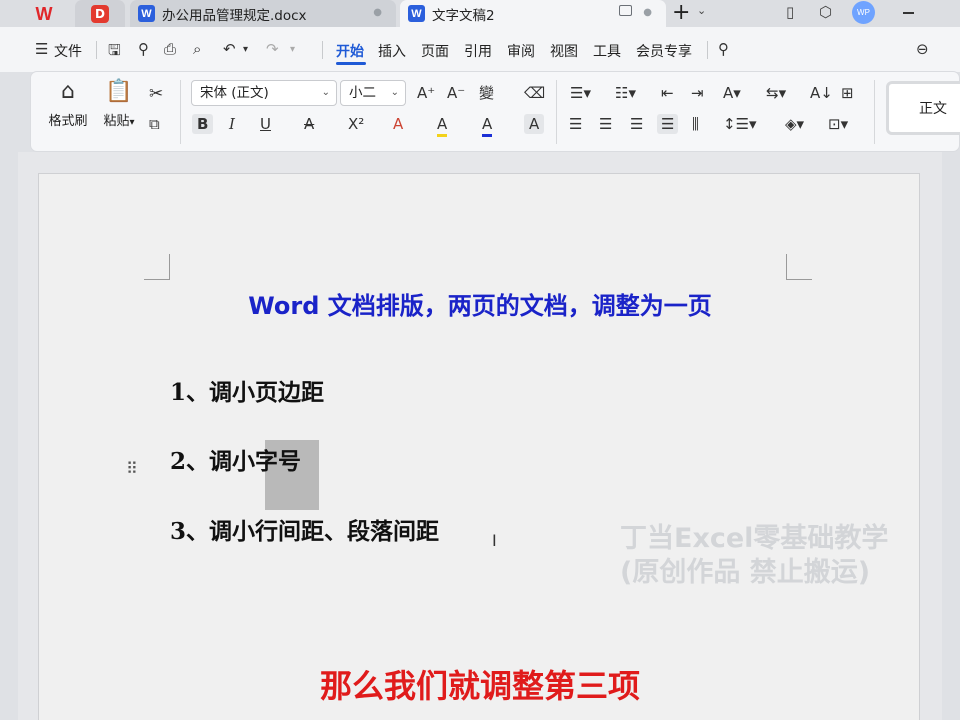  I want to click on format-painter-button: ⌂ 格式刷, so click(68, 103).